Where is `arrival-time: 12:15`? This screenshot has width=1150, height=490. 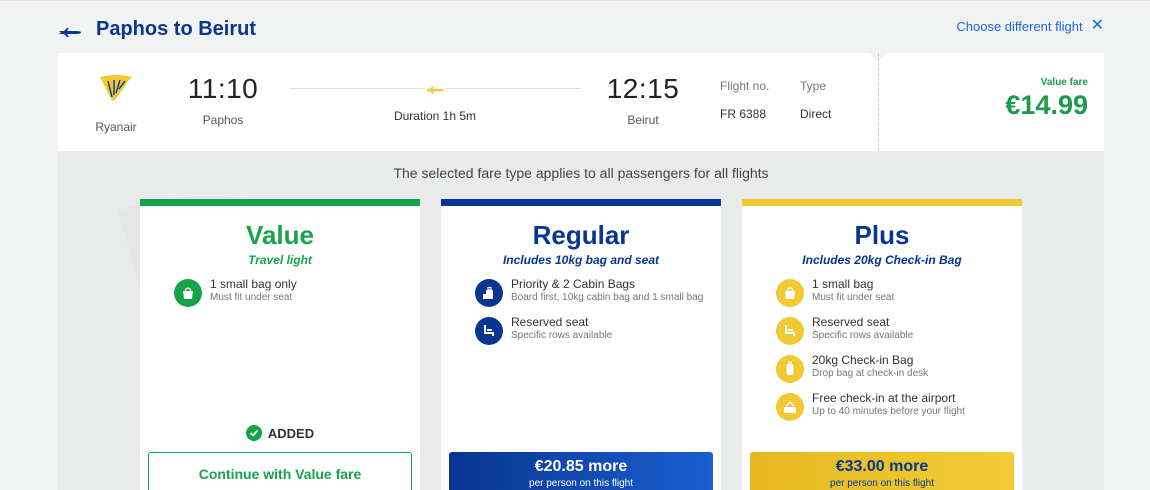
arrival-time: 12:15 is located at coordinates (643, 88).